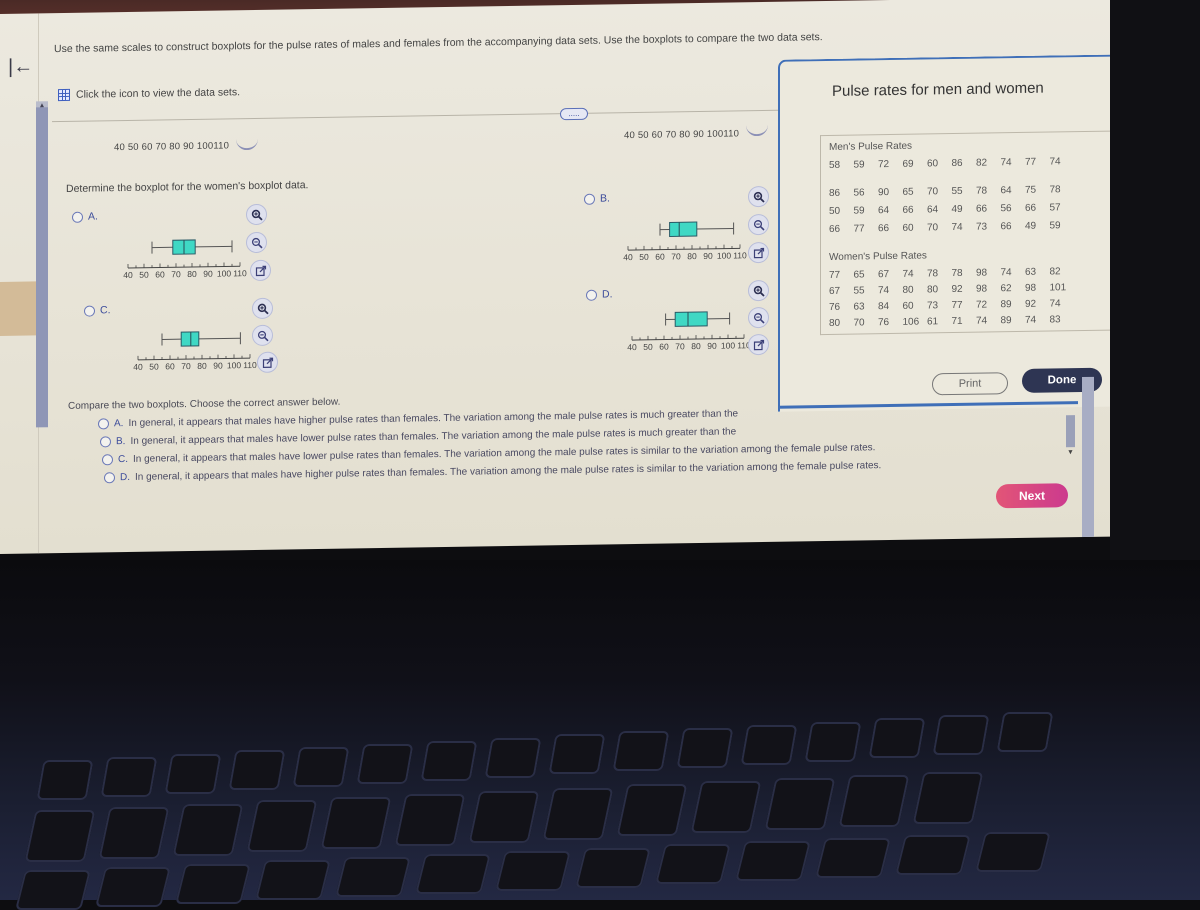 The width and height of the screenshot is (1200, 910). Describe the element at coordinates (64, 95) in the screenshot. I see `grid-table-icon` at that location.